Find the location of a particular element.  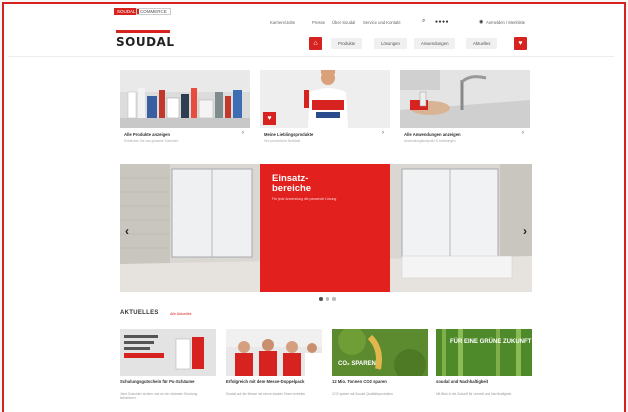

news-image-text: FÜR EINE GRÜNE ZUKUNFT is located at coordinates (491, 341).